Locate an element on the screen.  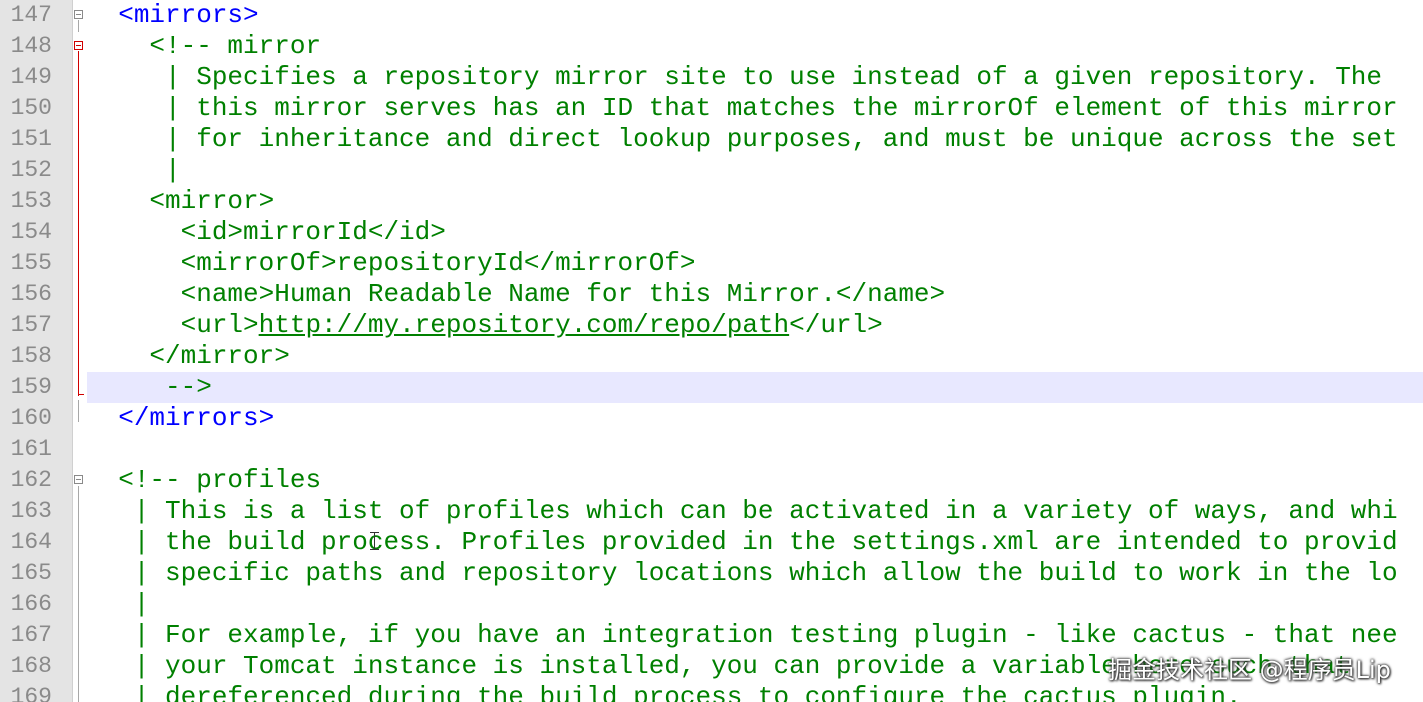
code-token: <url> is located at coordinates (173, 325).